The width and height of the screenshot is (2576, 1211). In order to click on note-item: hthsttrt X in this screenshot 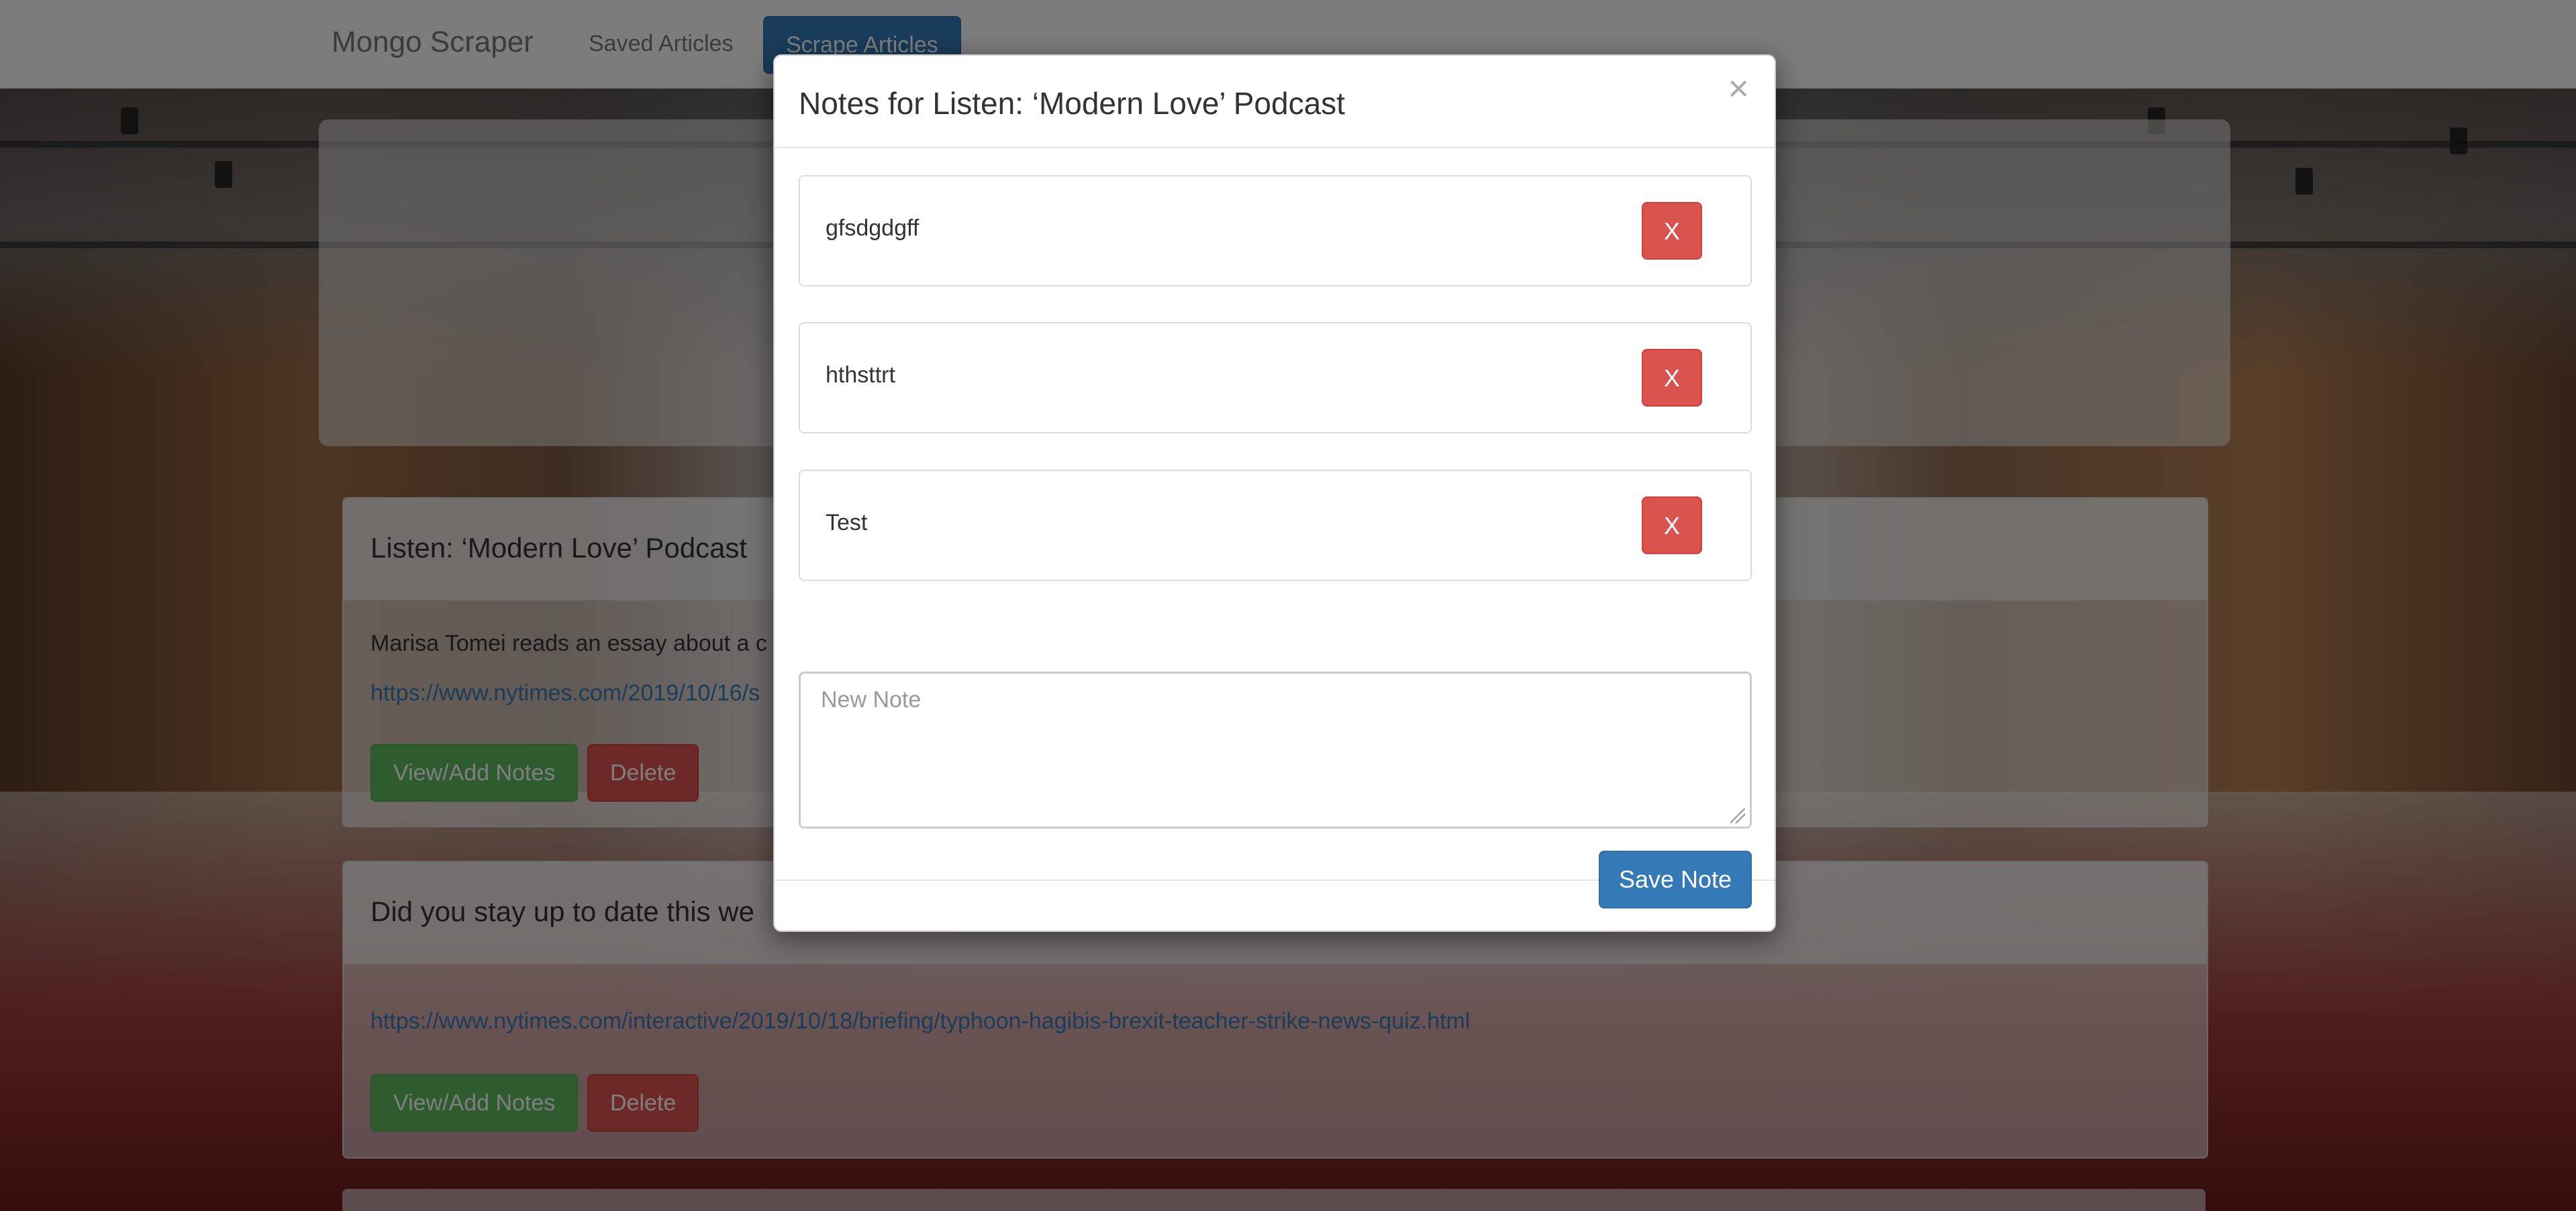, I will do `click(1275, 377)`.